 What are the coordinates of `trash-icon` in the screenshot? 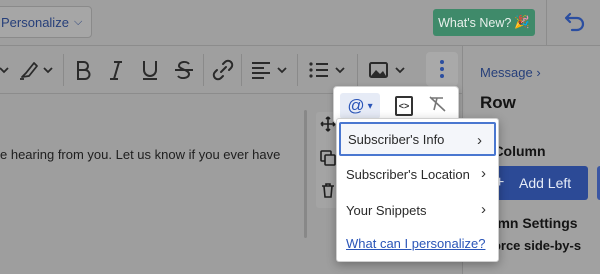 It's located at (328, 192).